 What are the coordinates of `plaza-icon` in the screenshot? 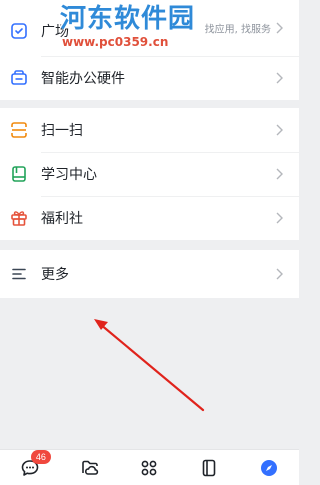 It's located at (19, 31).